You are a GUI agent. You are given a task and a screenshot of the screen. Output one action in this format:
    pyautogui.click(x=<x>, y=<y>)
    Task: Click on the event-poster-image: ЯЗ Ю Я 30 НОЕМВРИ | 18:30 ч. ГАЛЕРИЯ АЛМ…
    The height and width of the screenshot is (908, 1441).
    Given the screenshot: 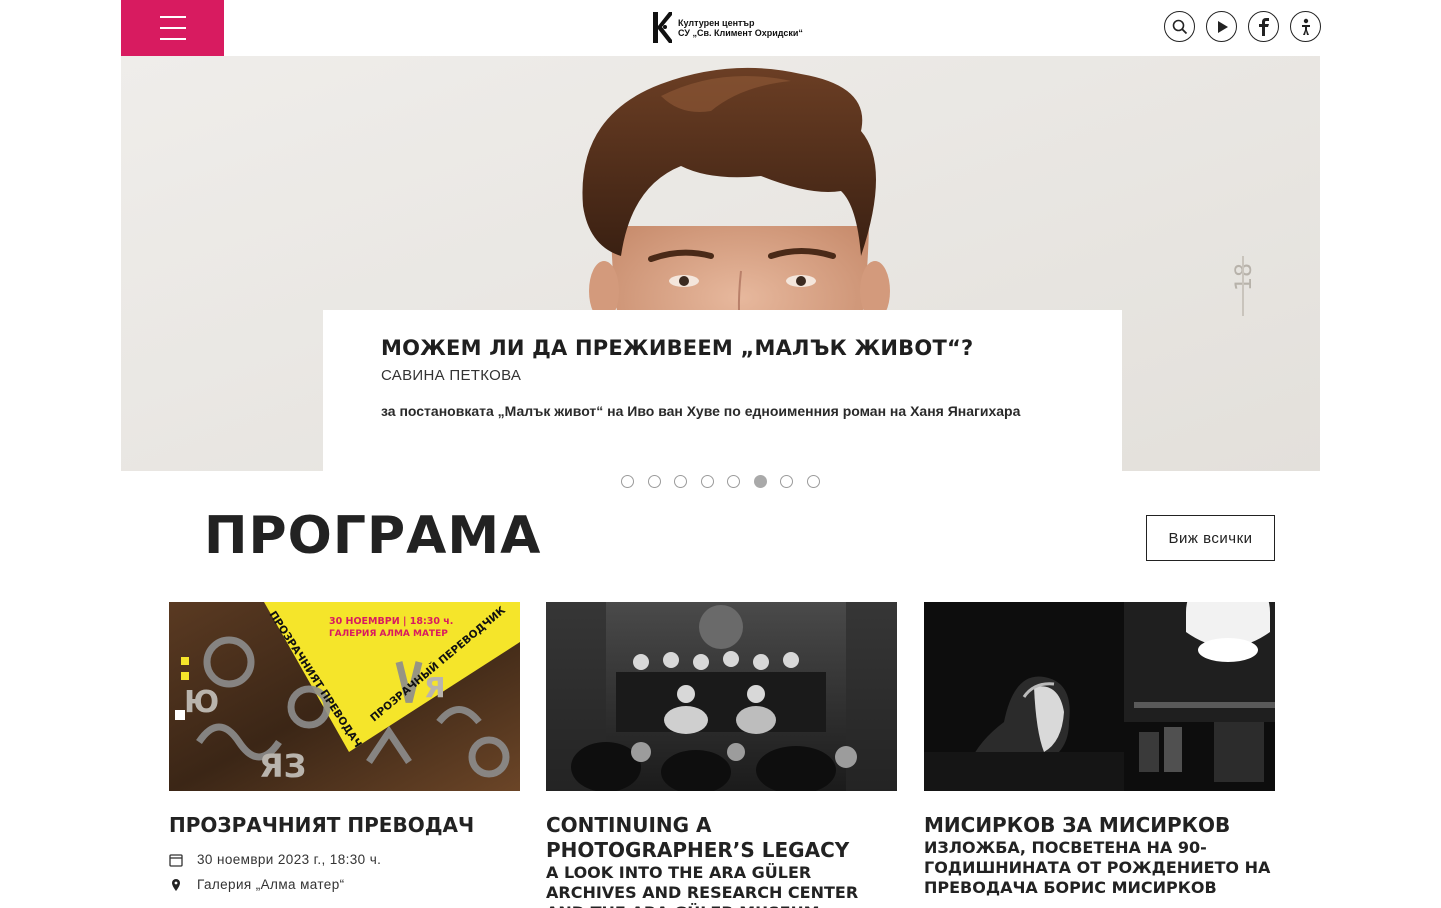 What is the action you would take?
    pyautogui.click(x=344, y=696)
    